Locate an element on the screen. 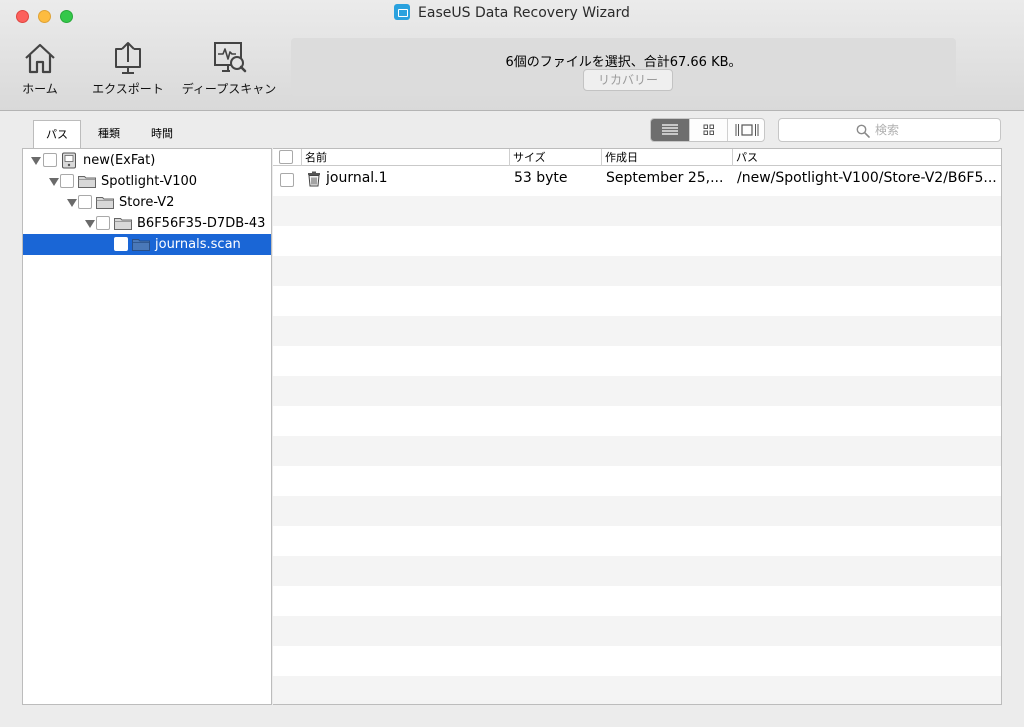  select-all-checkbox is located at coordinates (286, 157).